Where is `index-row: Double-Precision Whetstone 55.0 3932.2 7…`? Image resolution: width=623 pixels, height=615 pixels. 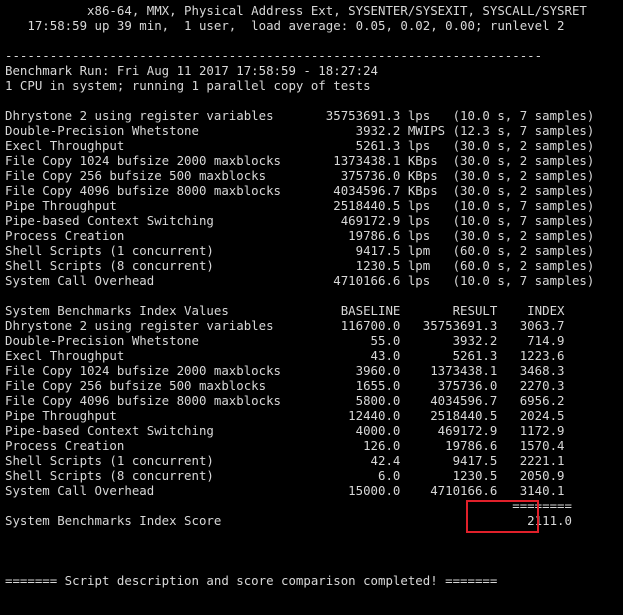
index-row: Double-Precision Whetstone 55.0 3932.2 7… is located at coordinates (285, 340).